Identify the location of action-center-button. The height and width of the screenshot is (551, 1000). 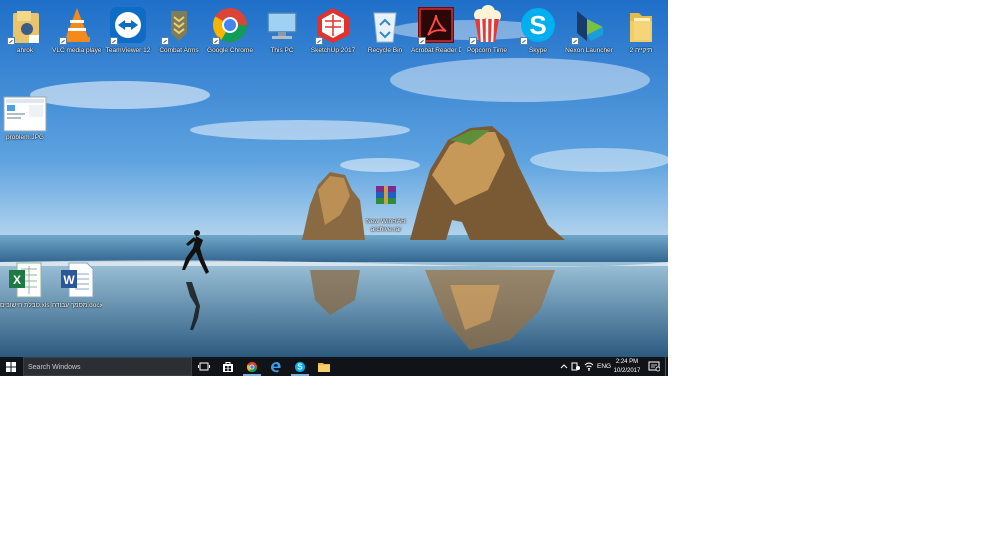
(655, 366).